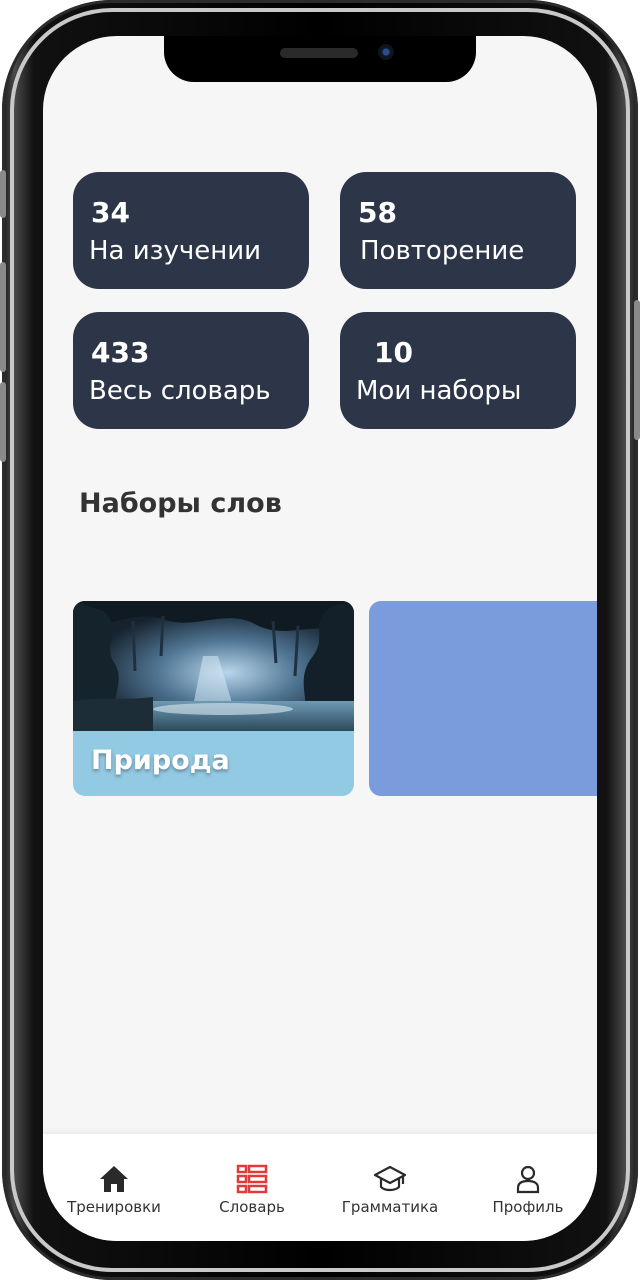 This screenshot has height=1280, width=640. I want to click on front-camera, so click(386, 52).